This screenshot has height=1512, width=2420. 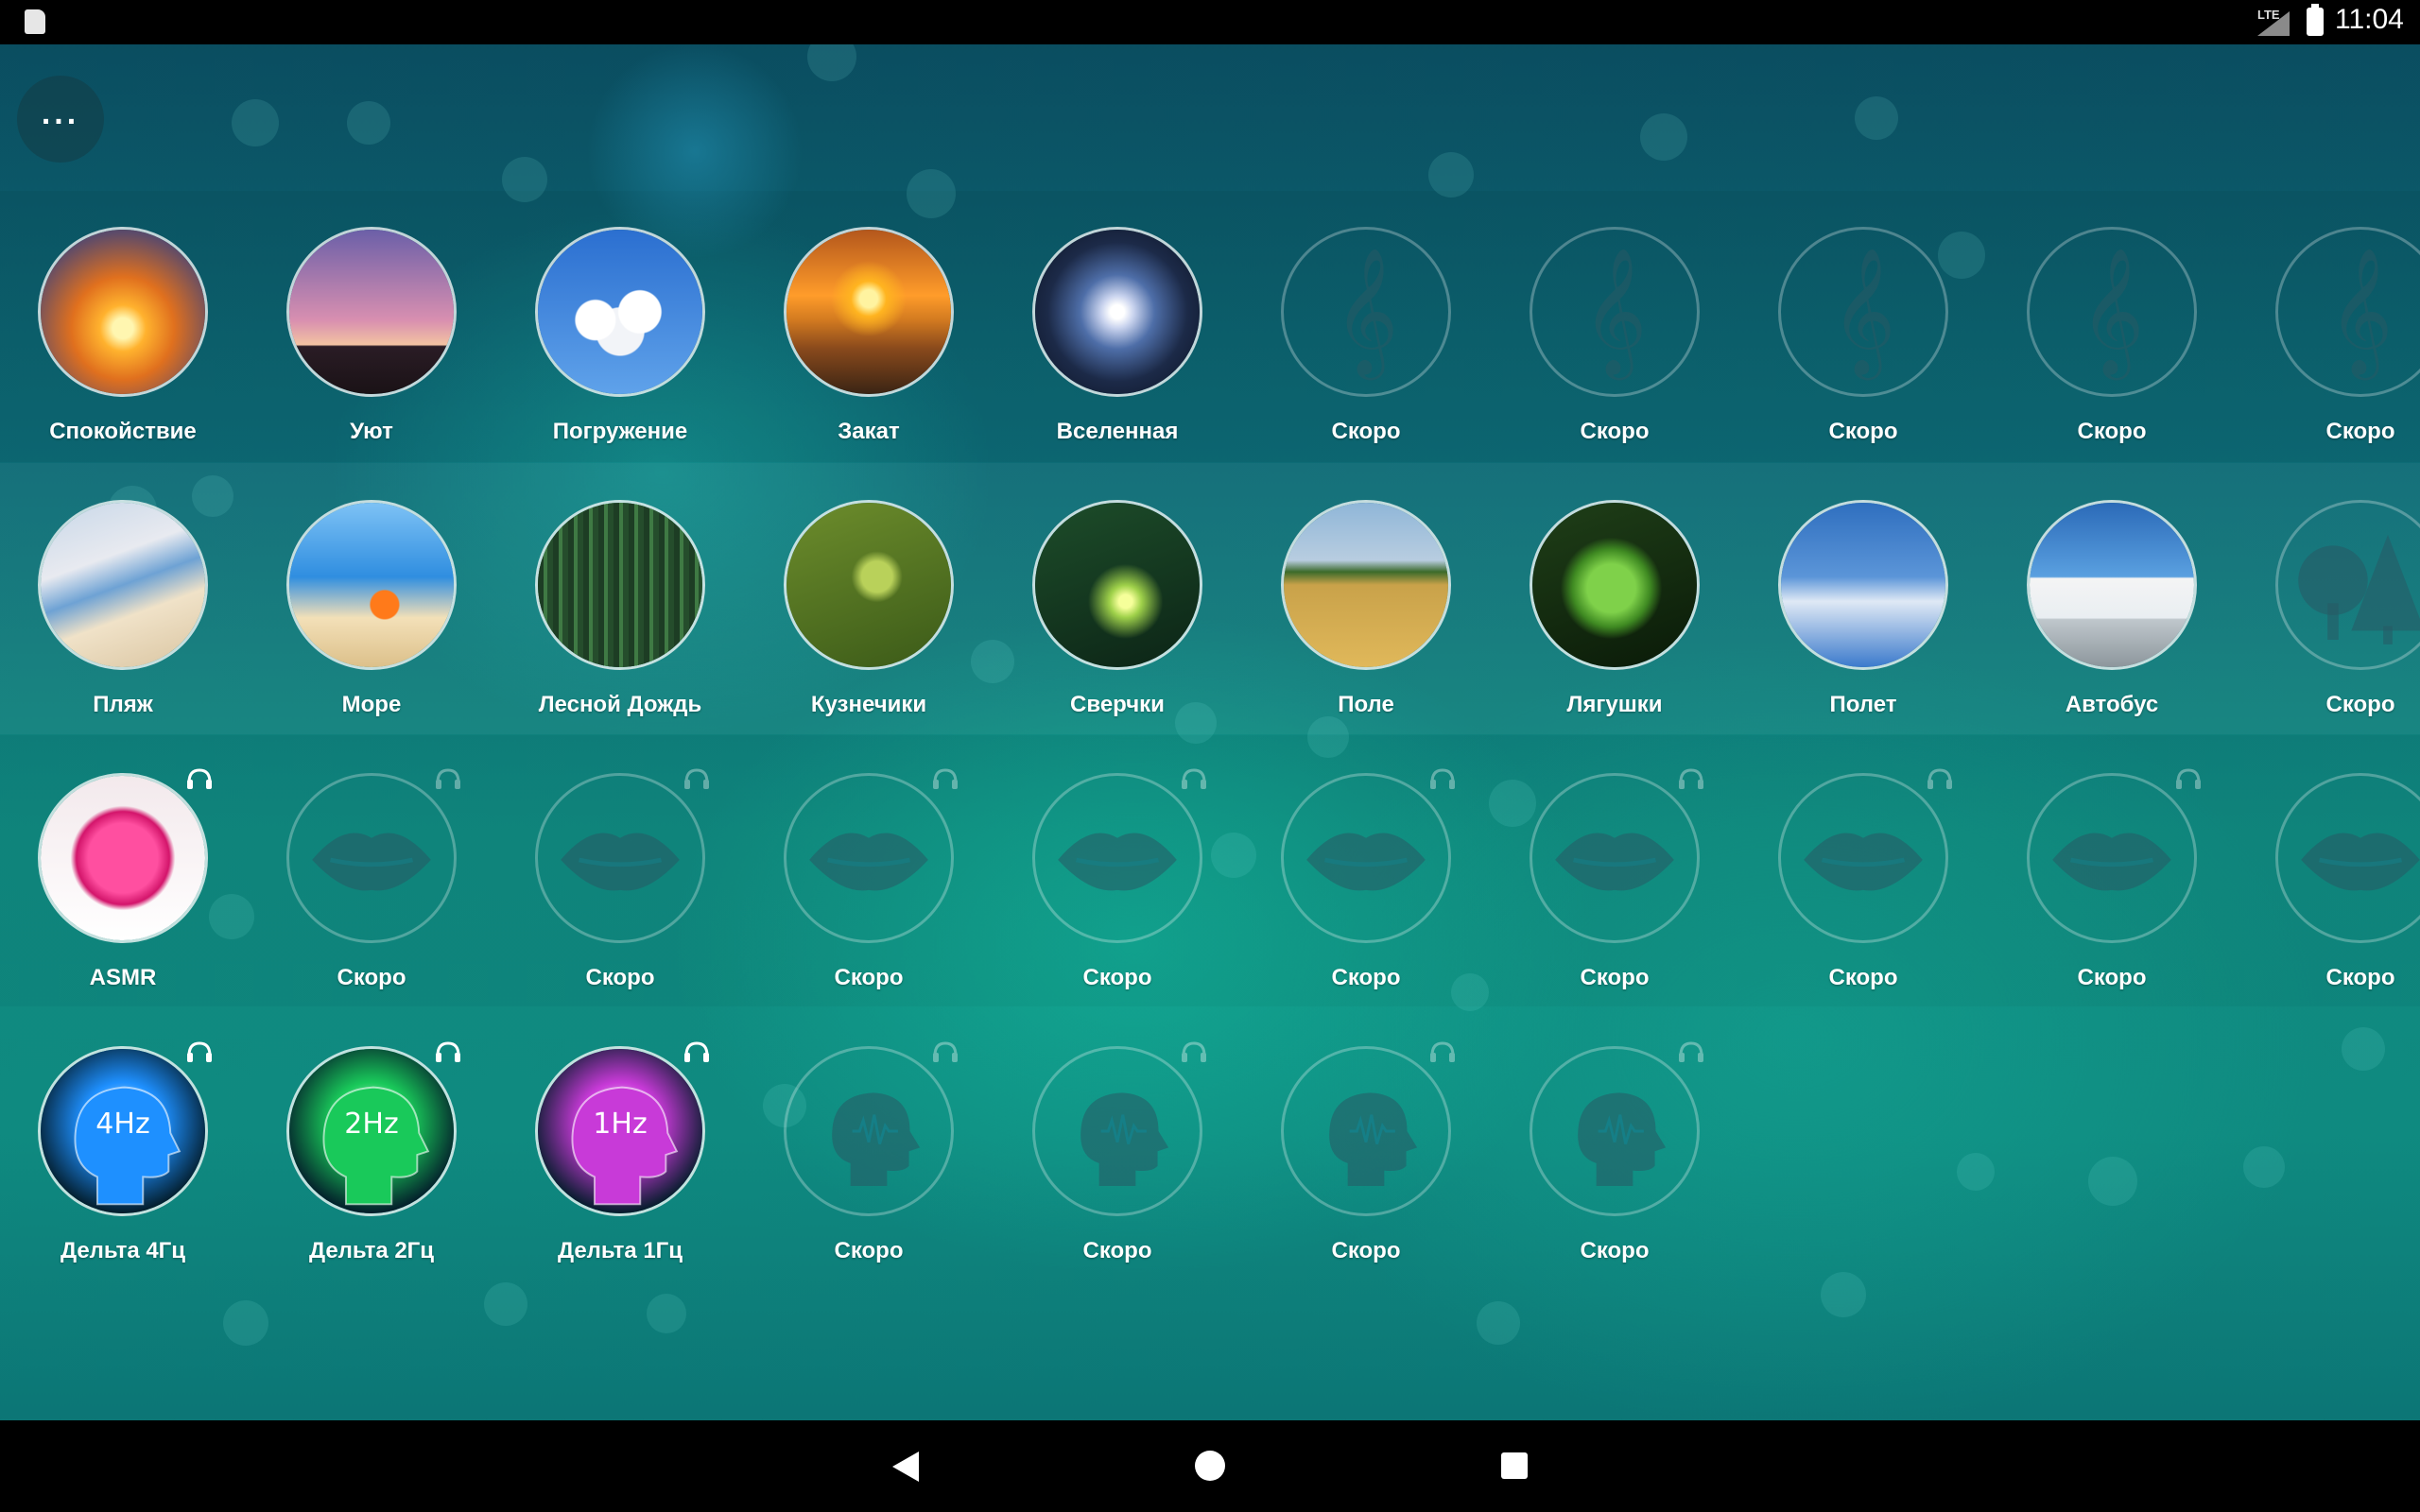 What do you see at coordinates (869, 585) in the screenshot?
I see `grasshopper-thumbnail` at bounding box center [869, 585].